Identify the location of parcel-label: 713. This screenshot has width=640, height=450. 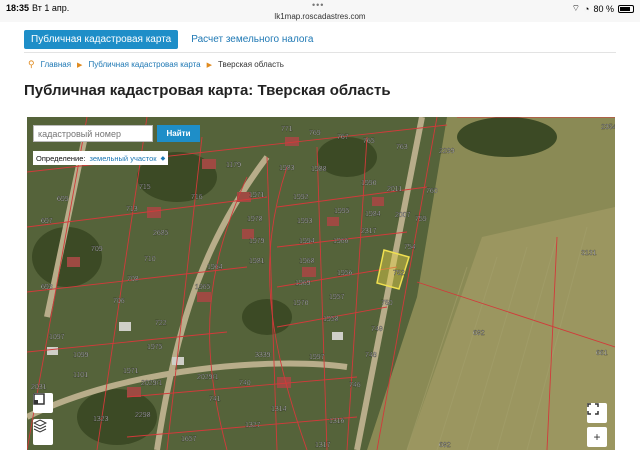
(132, 209).